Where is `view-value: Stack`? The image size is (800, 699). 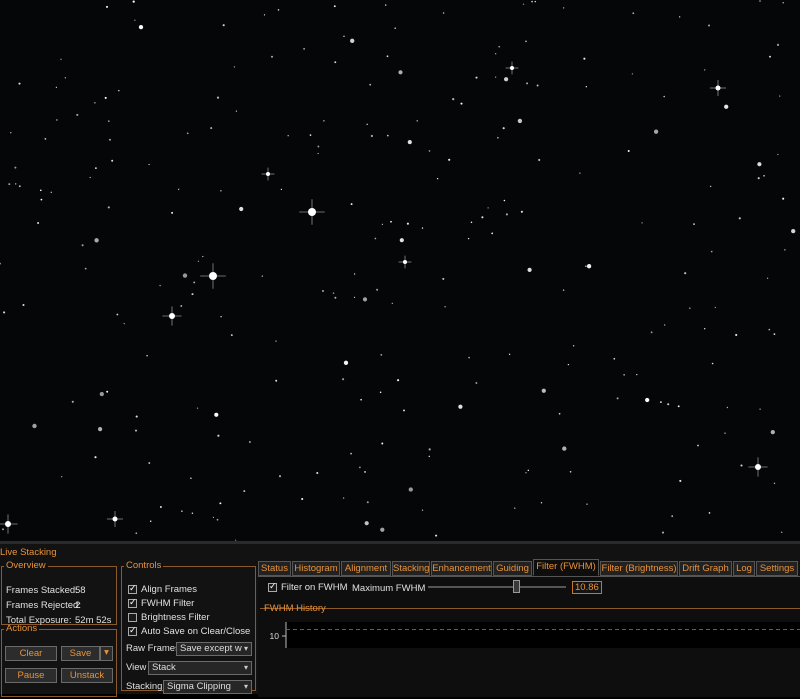 view-value: Stack is located at coordinates (164, 667).